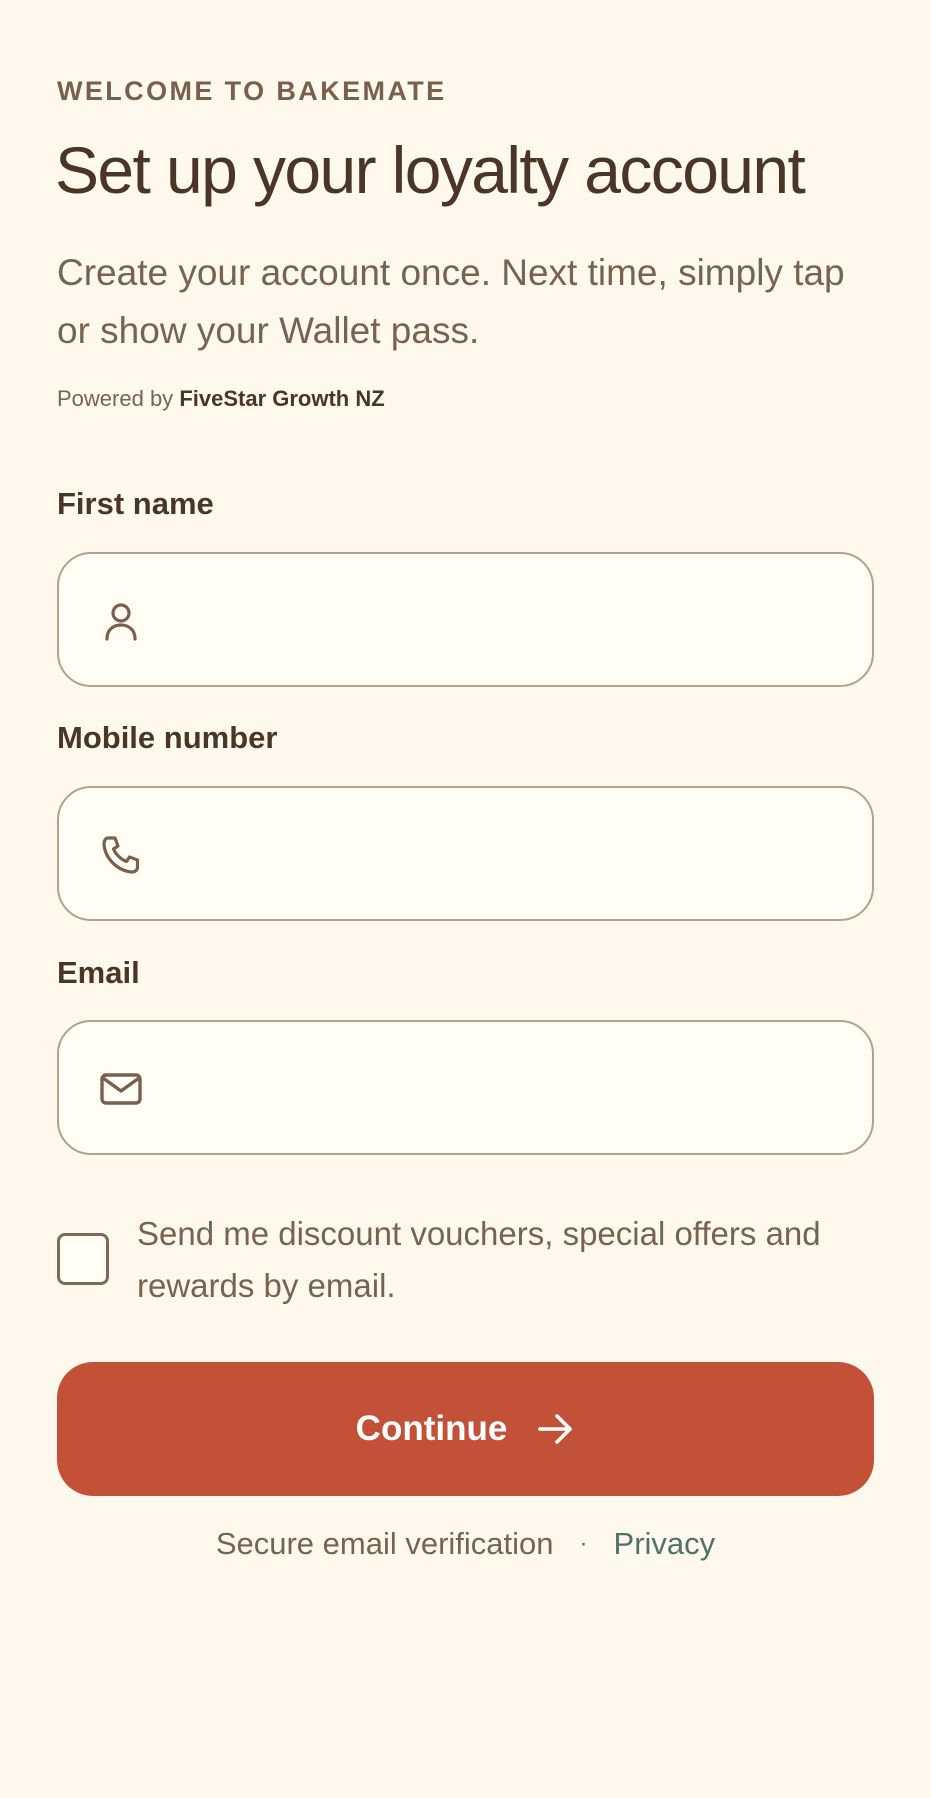 The height and width of the screenshot is (1798, 931). What do you see at coordinates (121, 621) in the screenshot?
I see `user-icon` at bounding box center [121, 621].